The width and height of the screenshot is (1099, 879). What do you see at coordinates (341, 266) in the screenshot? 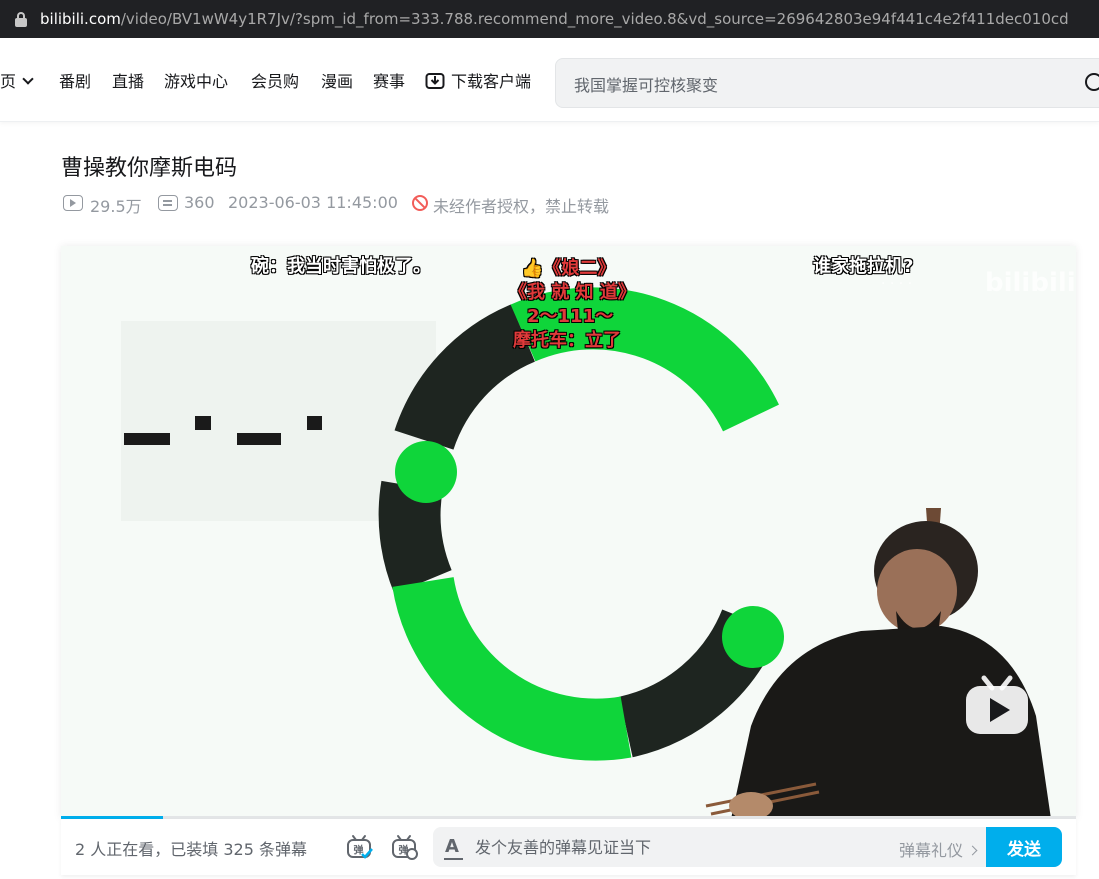
I see `danmaku-comment: 碗：我当时害怕极了。` at bounding box center [341, 266].